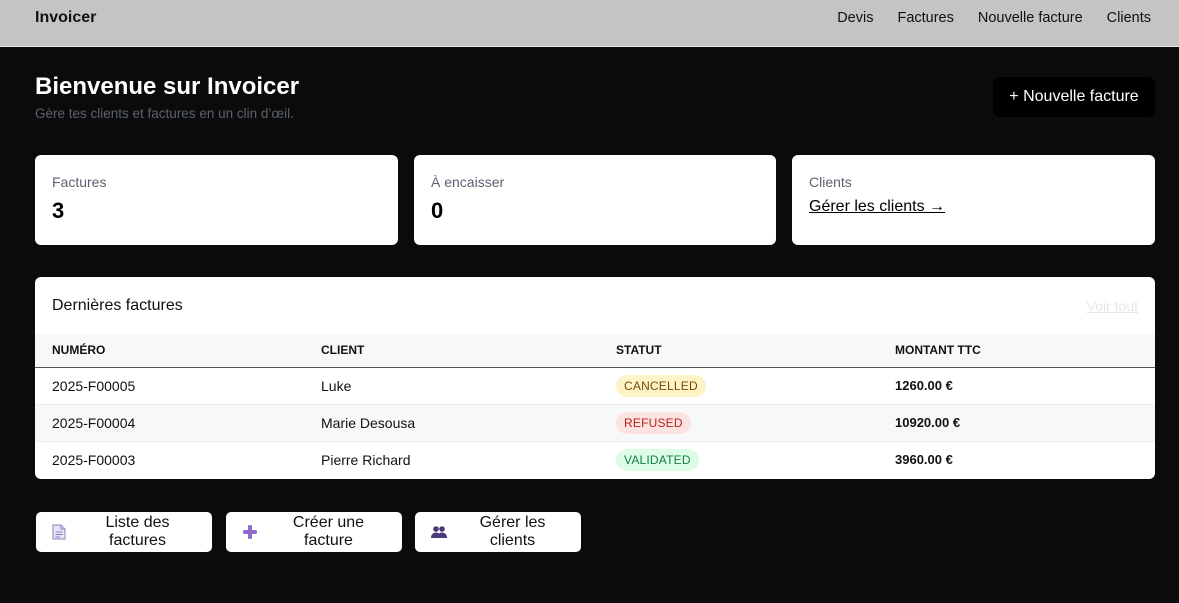  What do you see at coordinates (169, 423) in the screenshot?
I see `invoice-number: 2025-F00004` at bounding box center [169, 423].